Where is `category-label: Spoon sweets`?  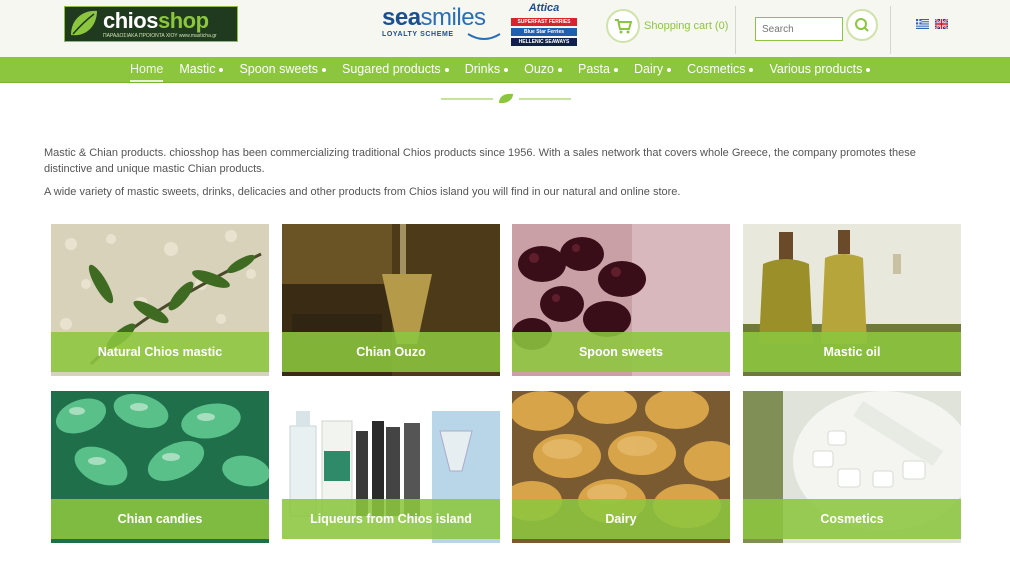 category-label: Spoon sweets is located at coordinates (621, 352).